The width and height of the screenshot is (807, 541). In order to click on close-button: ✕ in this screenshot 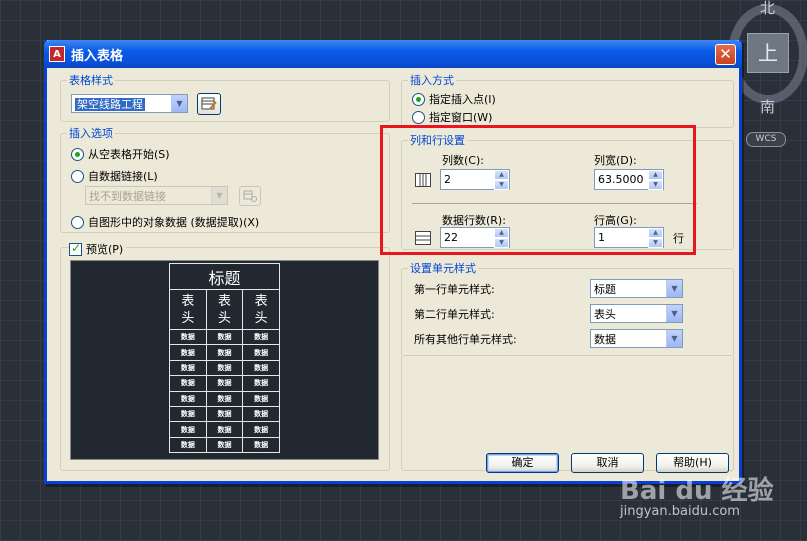, I will do `click(725, 54)`.